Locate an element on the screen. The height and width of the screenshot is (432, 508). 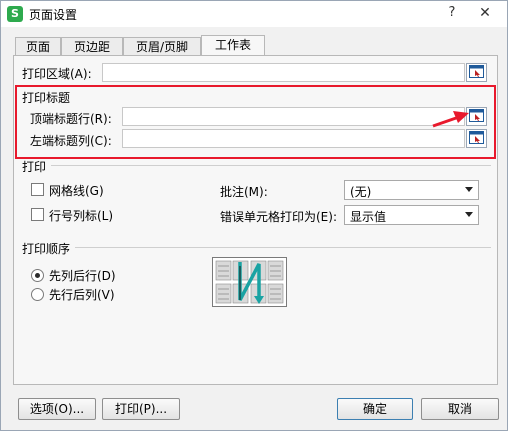
print-area-picker-button is located at coordinates (476, 72).